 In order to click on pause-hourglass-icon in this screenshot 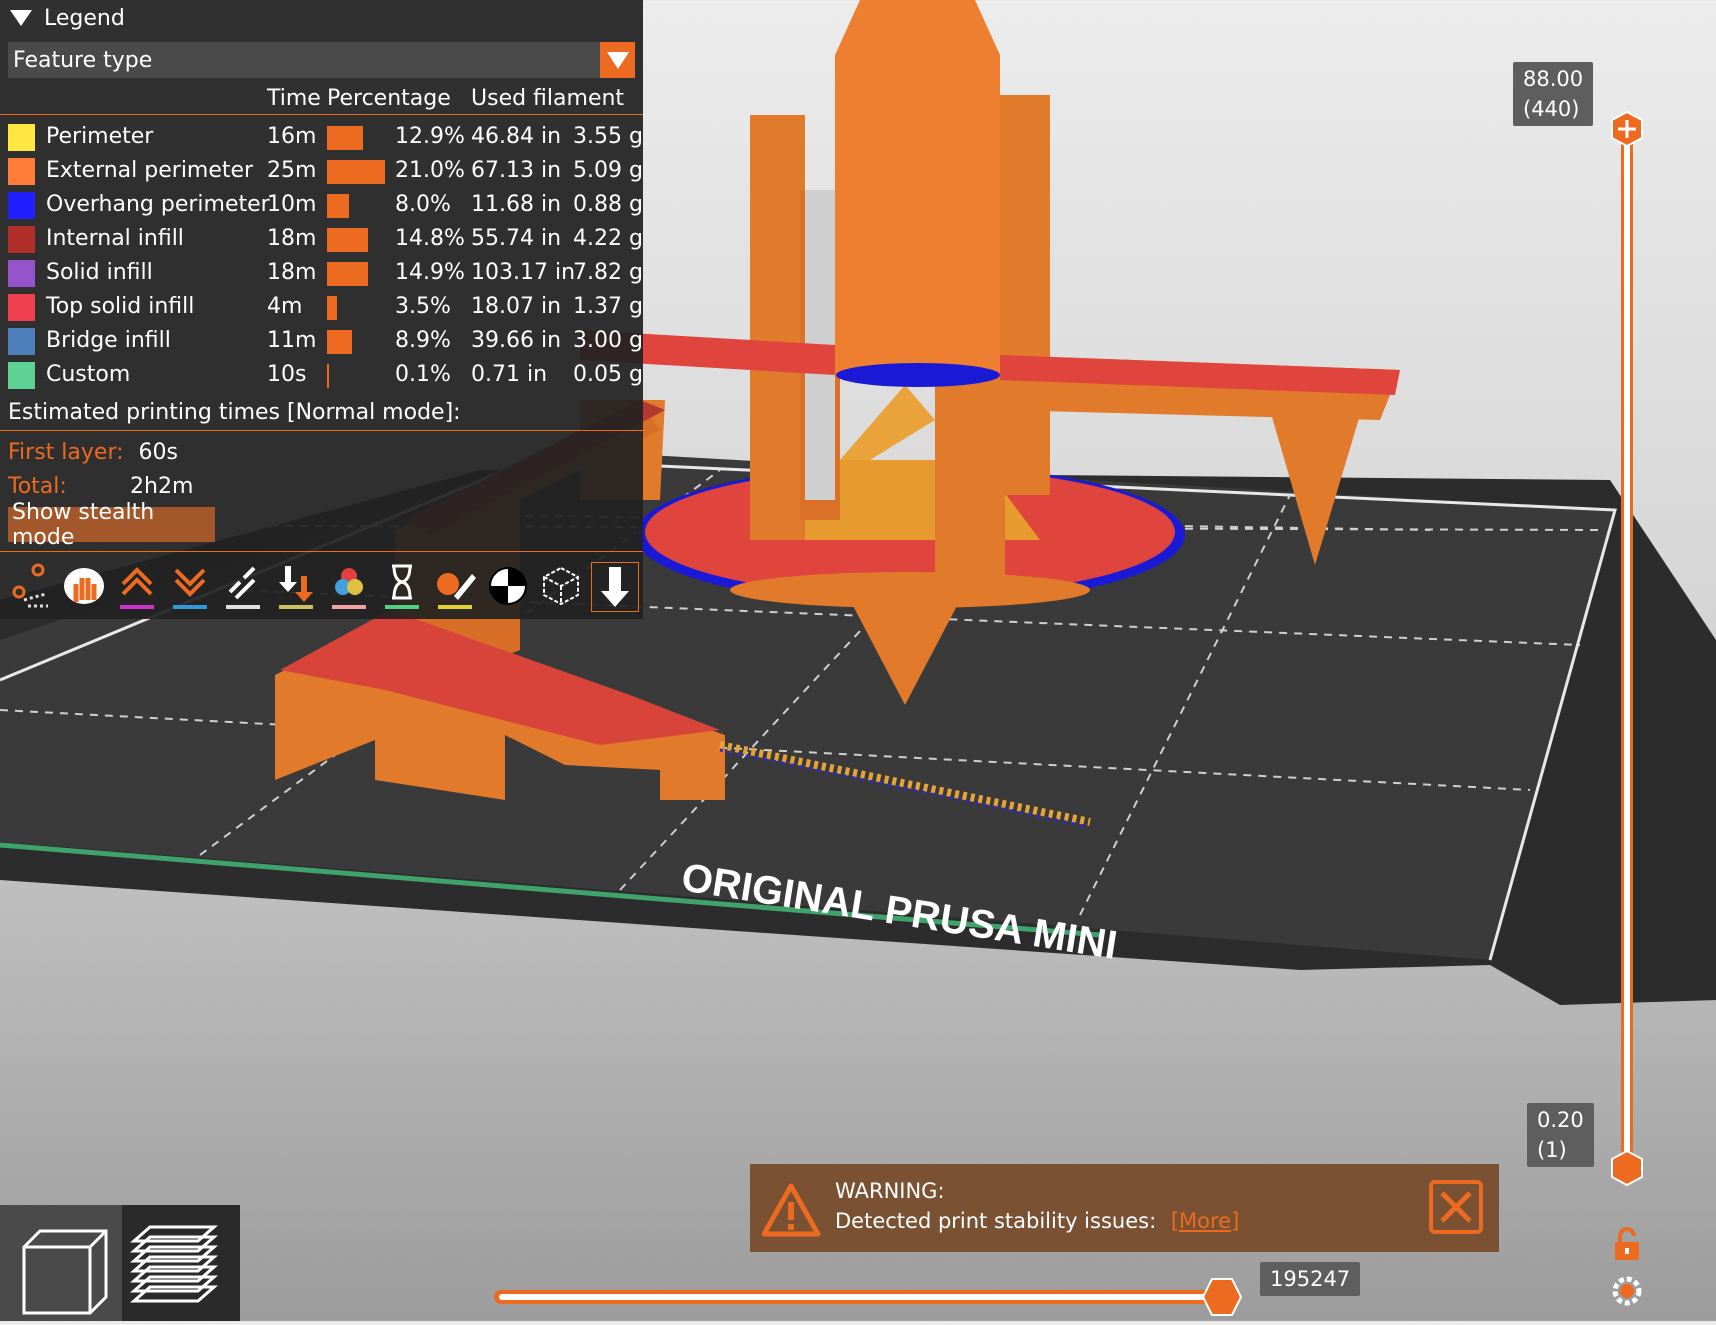, I will do `click(402, 586)`.